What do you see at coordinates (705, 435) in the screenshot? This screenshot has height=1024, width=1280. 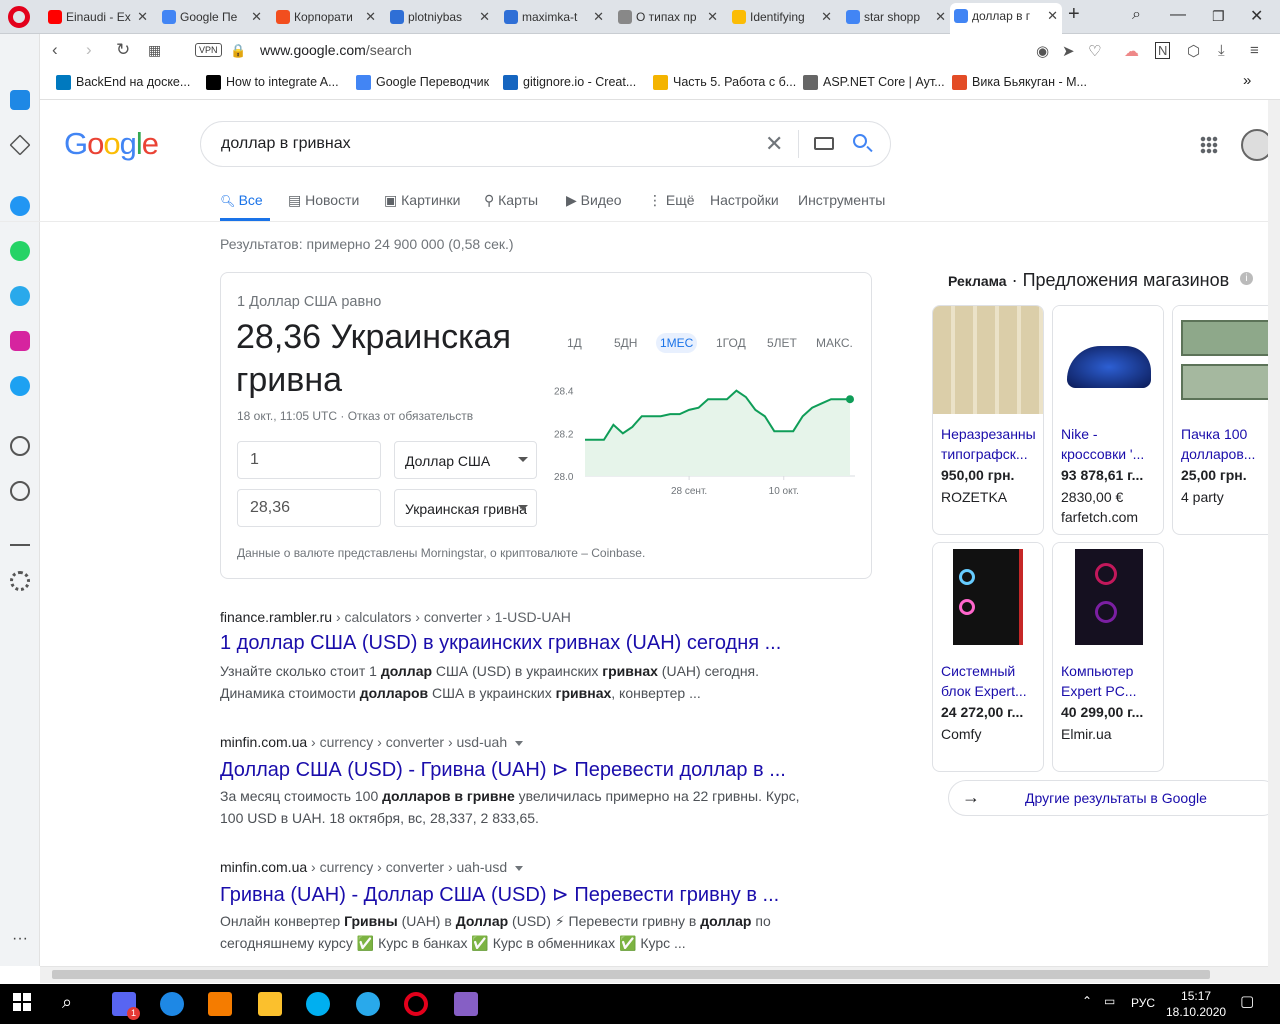 I see `rate-chart: 28.4 28.2 28.0 28 сент. 10 окт.` at bounding box center [705, 435].